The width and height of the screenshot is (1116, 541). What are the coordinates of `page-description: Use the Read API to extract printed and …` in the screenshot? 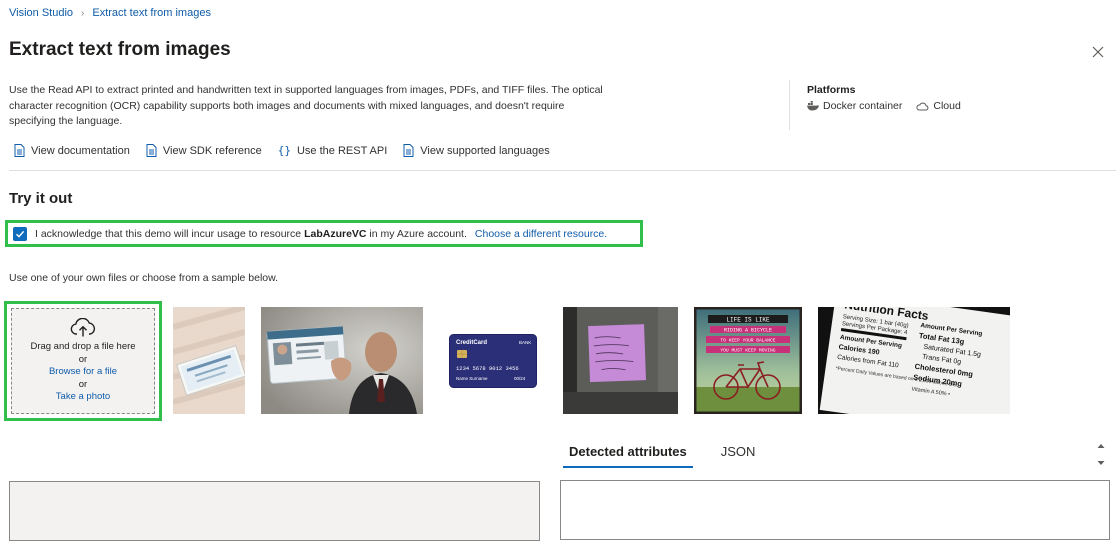 It's located at (306, 105).